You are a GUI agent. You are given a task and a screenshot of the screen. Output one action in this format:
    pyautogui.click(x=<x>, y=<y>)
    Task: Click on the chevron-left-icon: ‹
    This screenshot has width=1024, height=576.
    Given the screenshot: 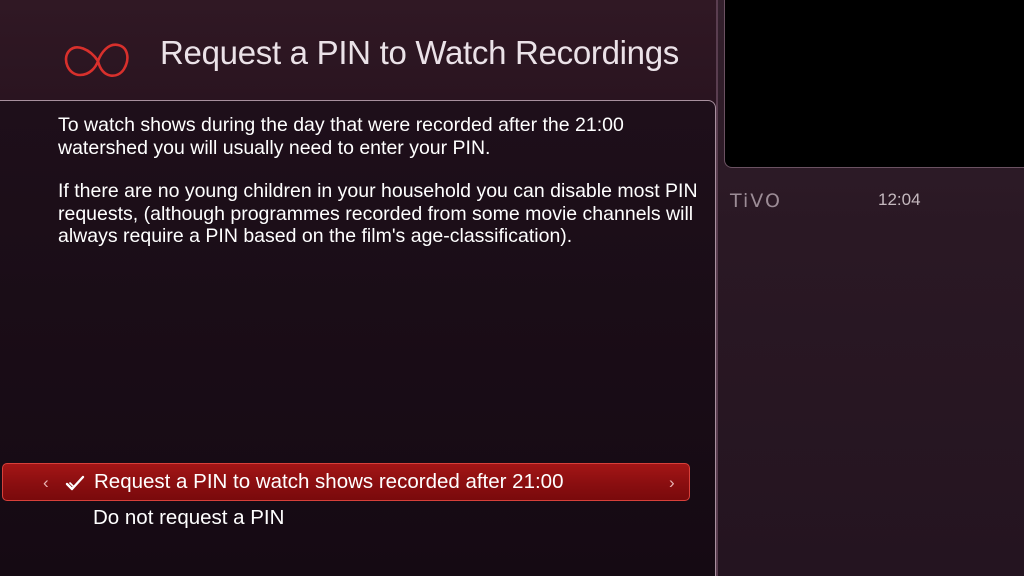 What is the action you would take?
    pyautogui.click(x=46, y=483)
    